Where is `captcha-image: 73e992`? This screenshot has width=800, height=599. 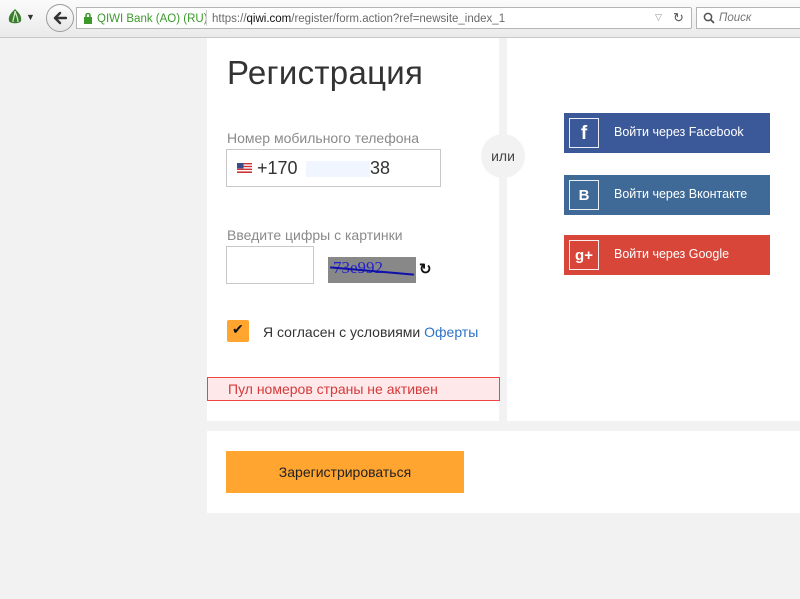
captcha-image: 73e992 is located at coordinates (372, 270).